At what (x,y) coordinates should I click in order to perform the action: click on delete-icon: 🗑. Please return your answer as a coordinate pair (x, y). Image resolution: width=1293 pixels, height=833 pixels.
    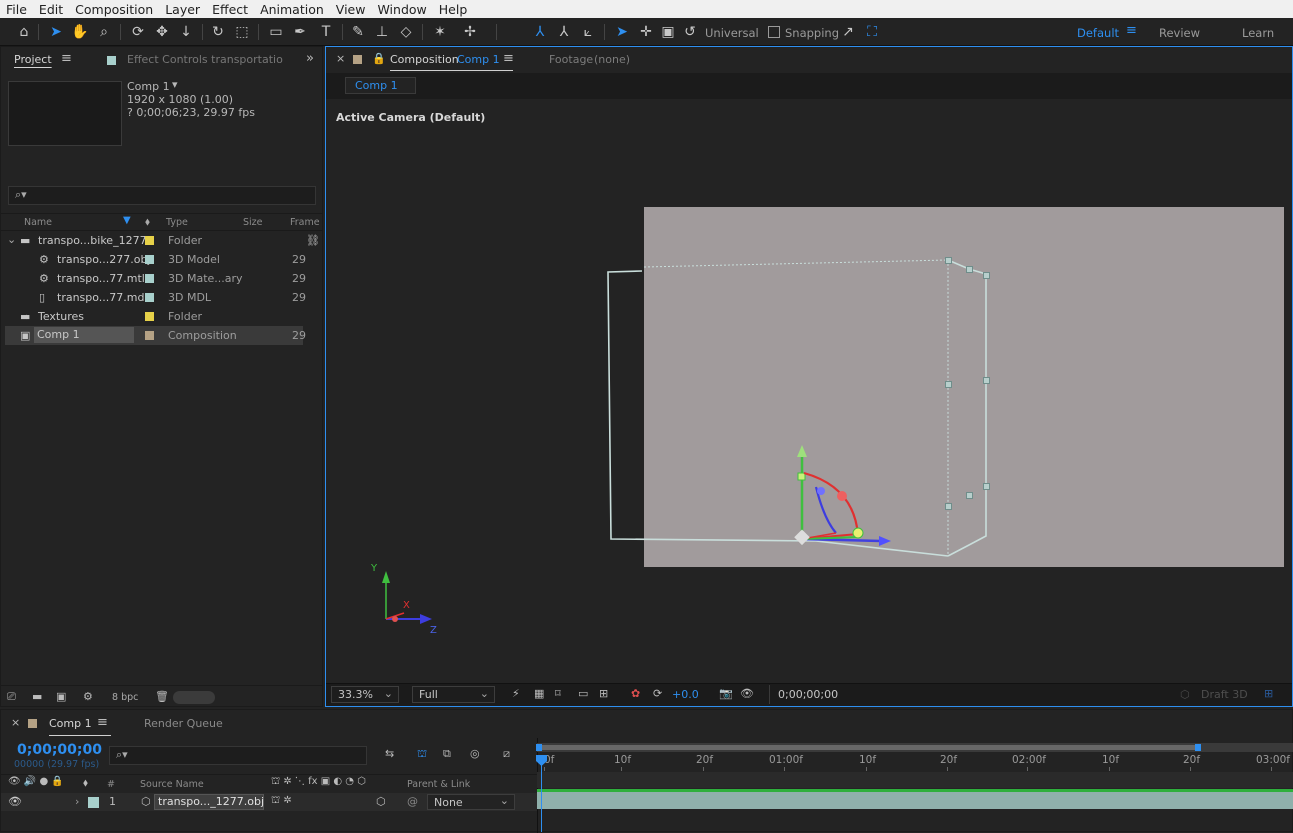
    Looking at the image, I should click on (162, 696).